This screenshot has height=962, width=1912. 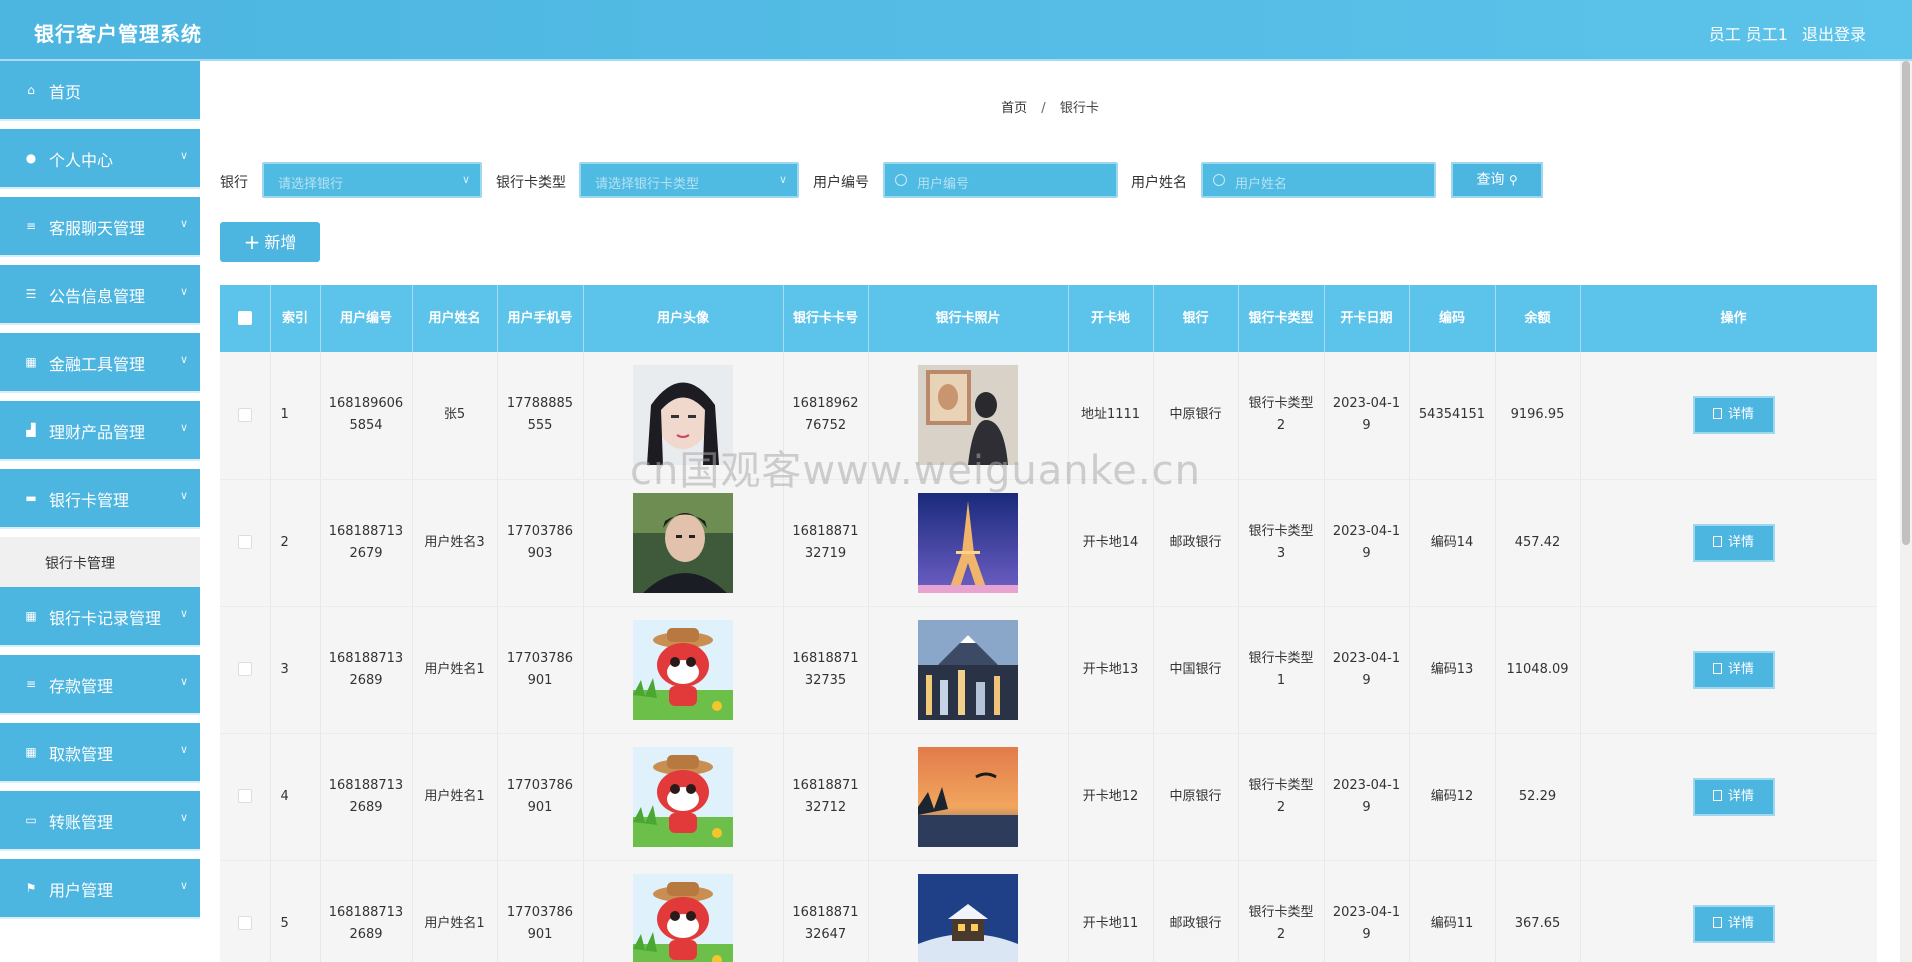 I want to click on search-icon, so click(x=901, y=180).